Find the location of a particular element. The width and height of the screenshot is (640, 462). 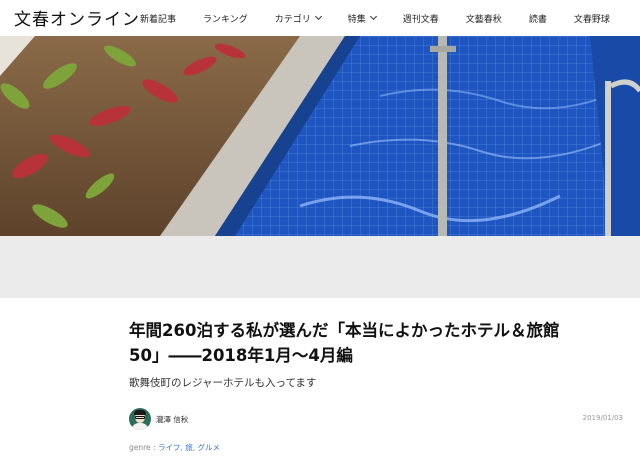

genre-line: genre : ライフ, 旅, グルメ is located at coordinates (174, 447).